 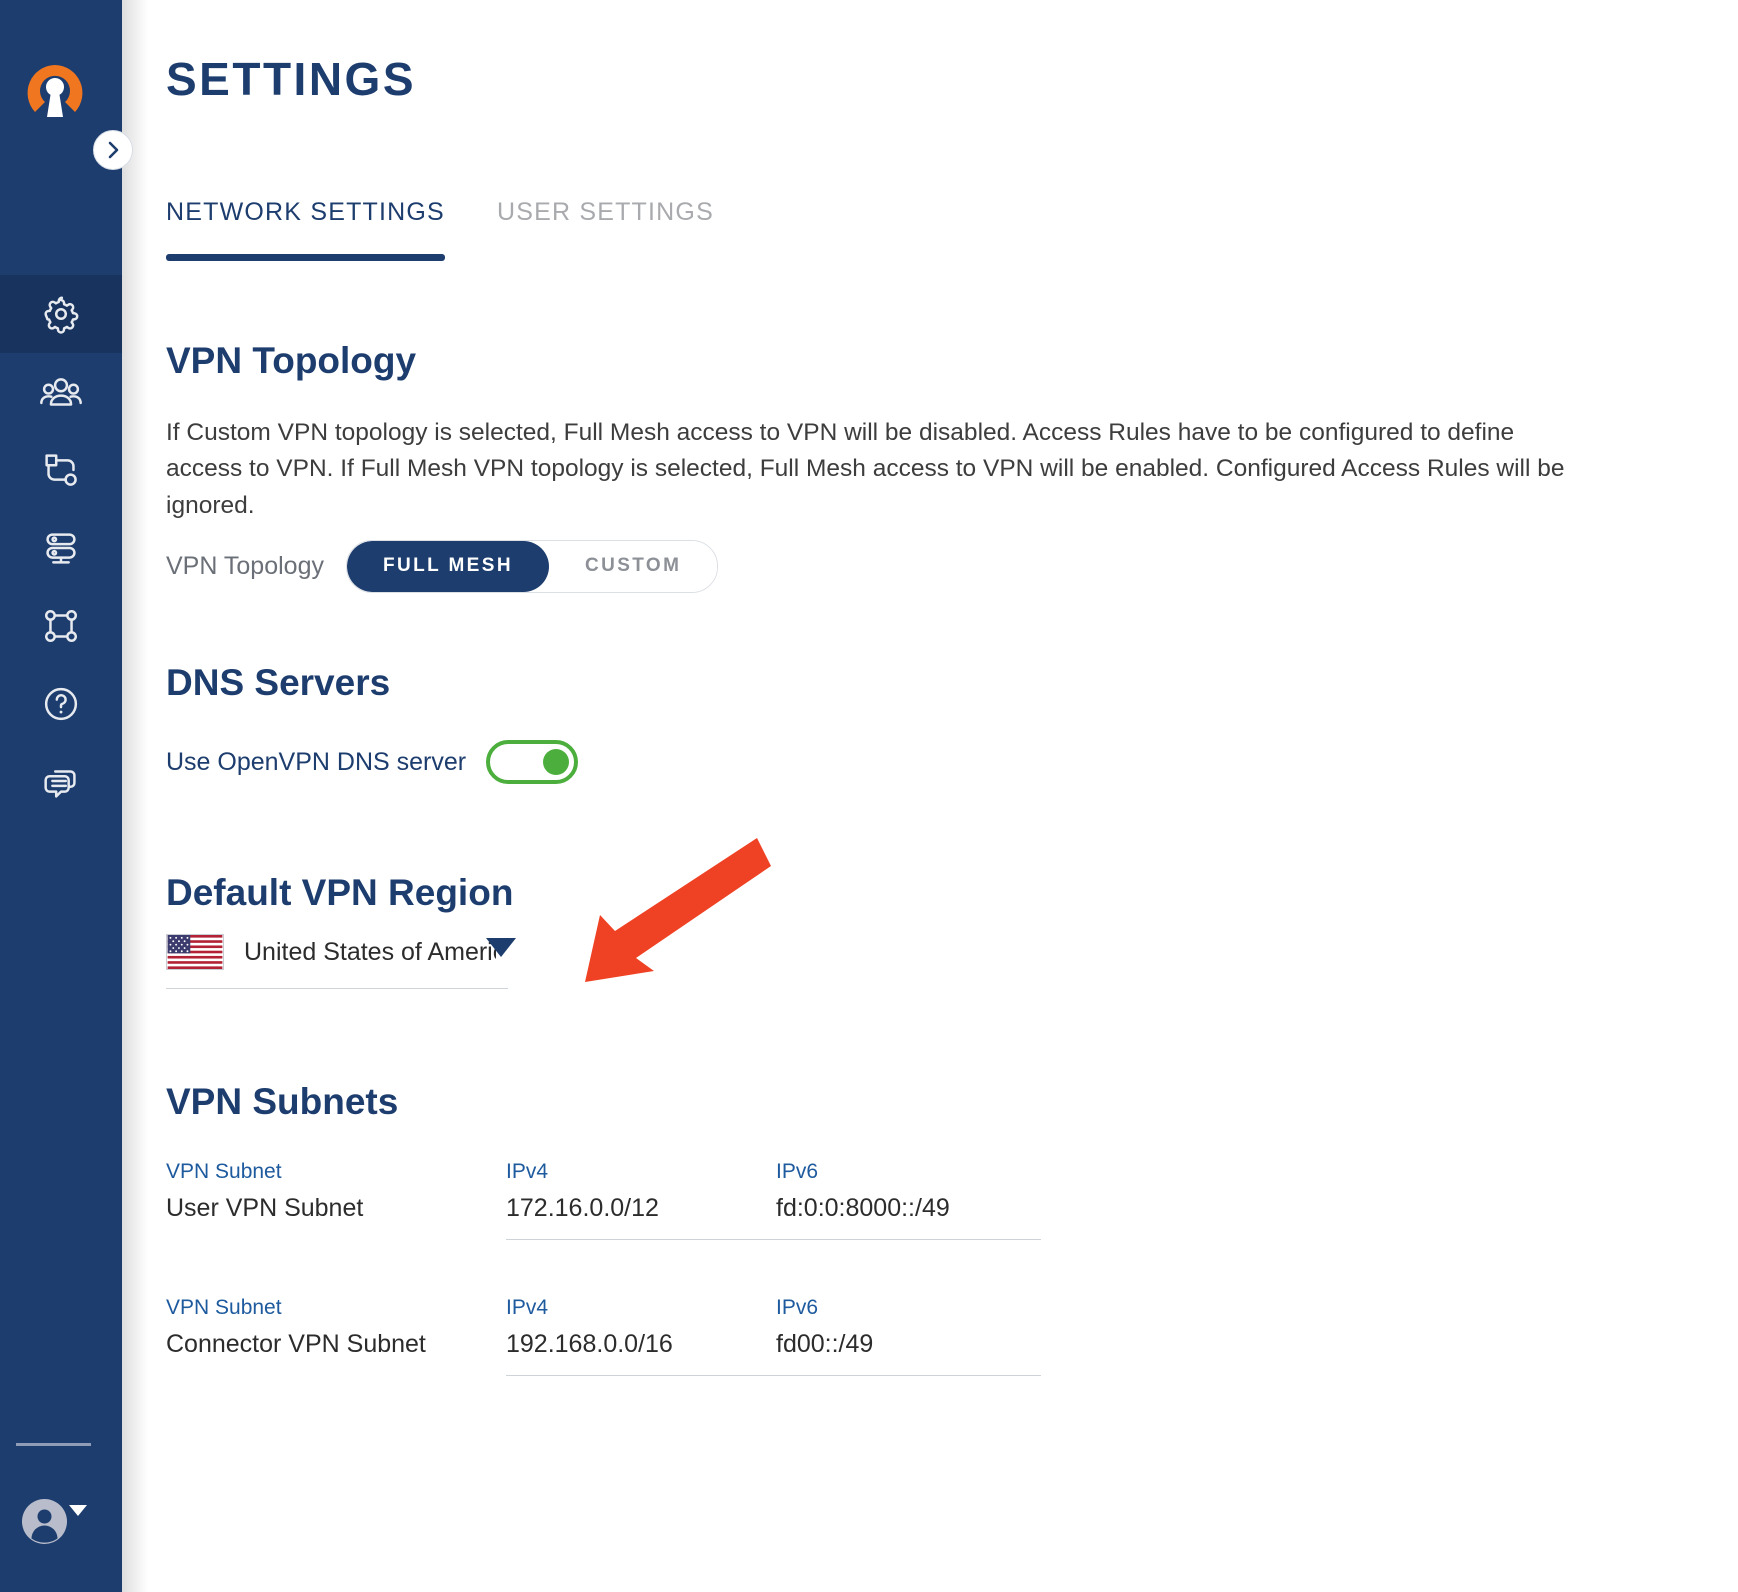 I want to click on servers-icon, so click(x=61, y=548).